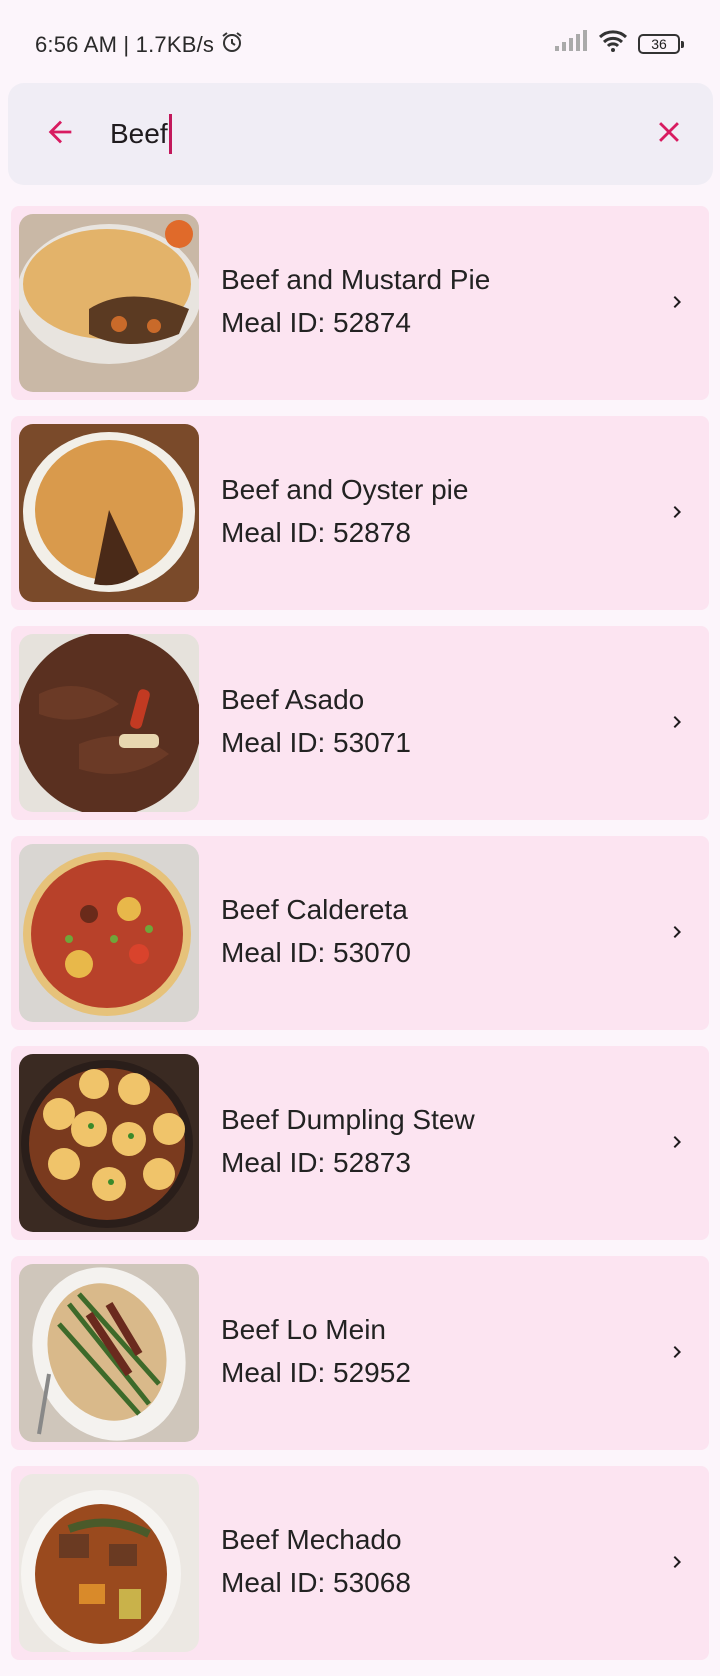 The height and width of the screenshot is (1676, 720). I want to click on meal-name: Beef and Oyster pie, so click(345, 489).